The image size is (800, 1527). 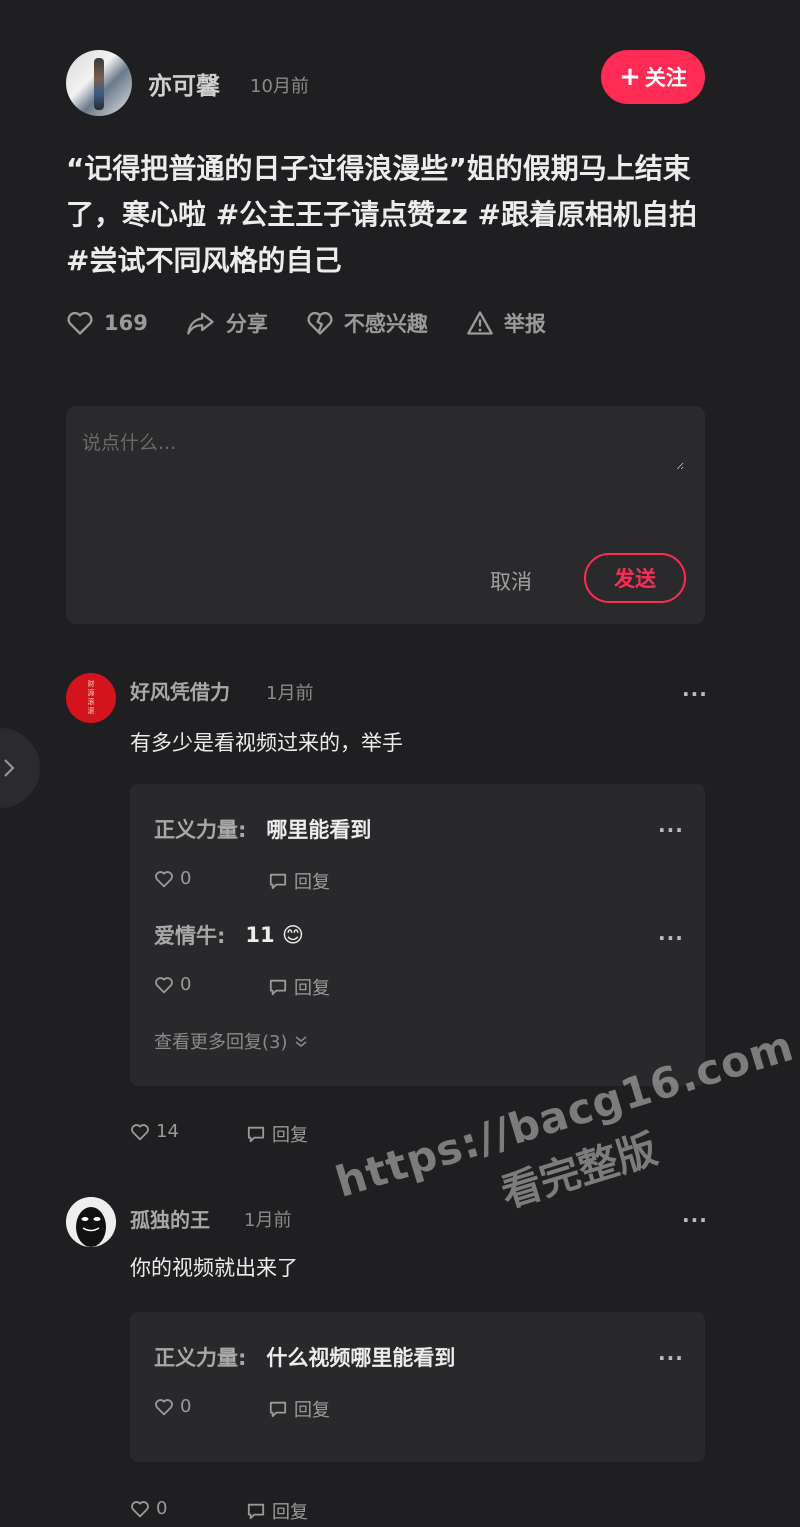 I want to click on comment-like-button: 14, so click(x=154, y=1131).